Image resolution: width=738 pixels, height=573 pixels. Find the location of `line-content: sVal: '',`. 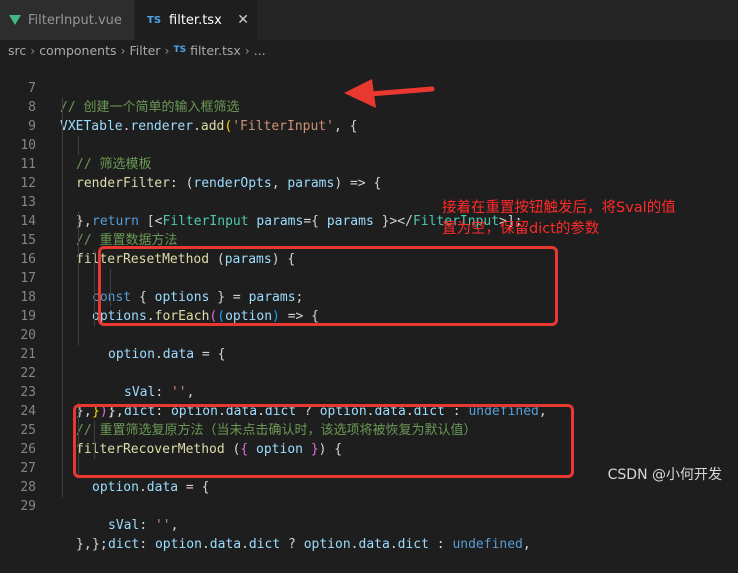

line-content: sVal: '', is located at coordinates (143, 525).